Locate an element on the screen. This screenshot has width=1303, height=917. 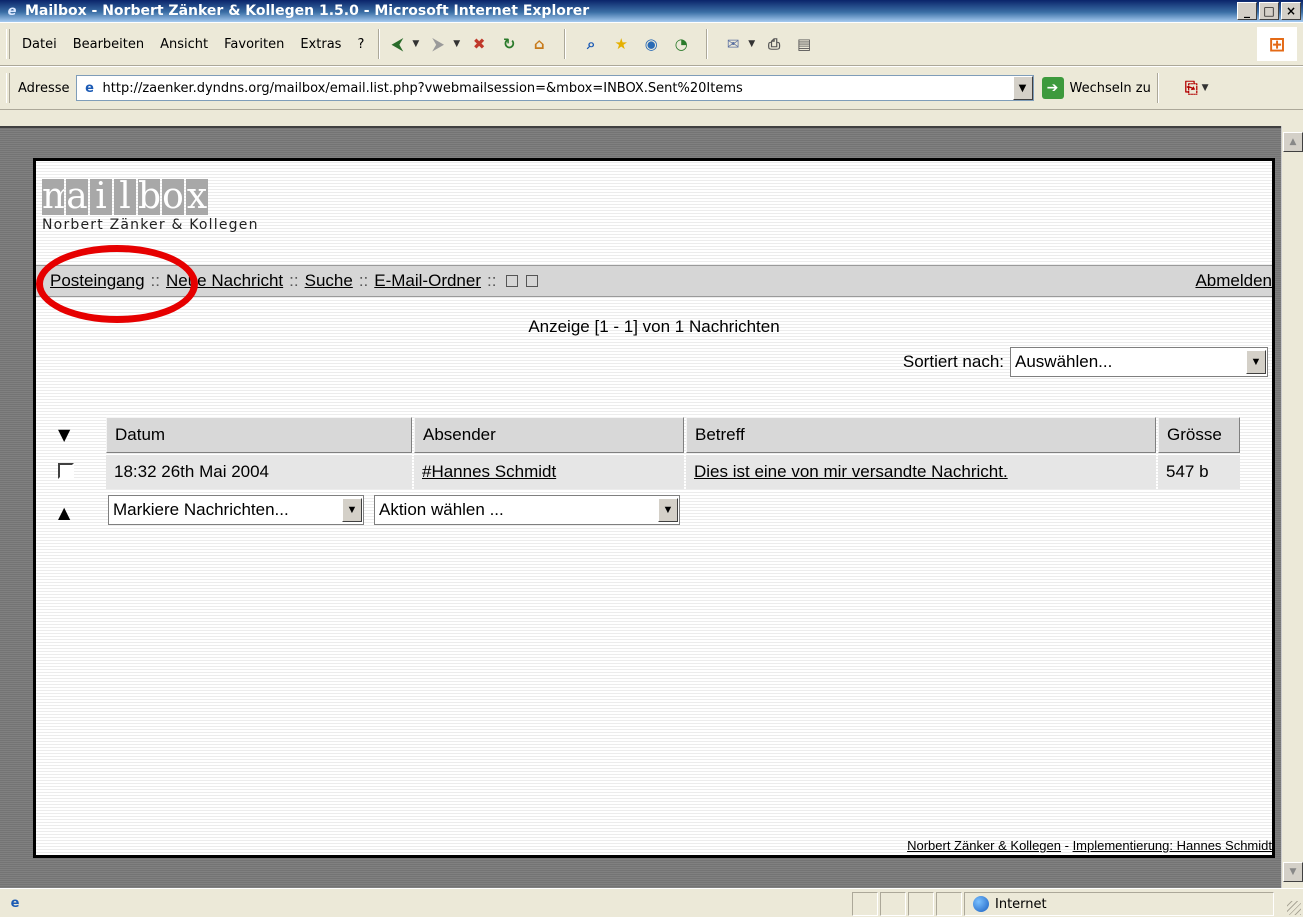
maximize-button: □ is located at coordinates (1269, 11).